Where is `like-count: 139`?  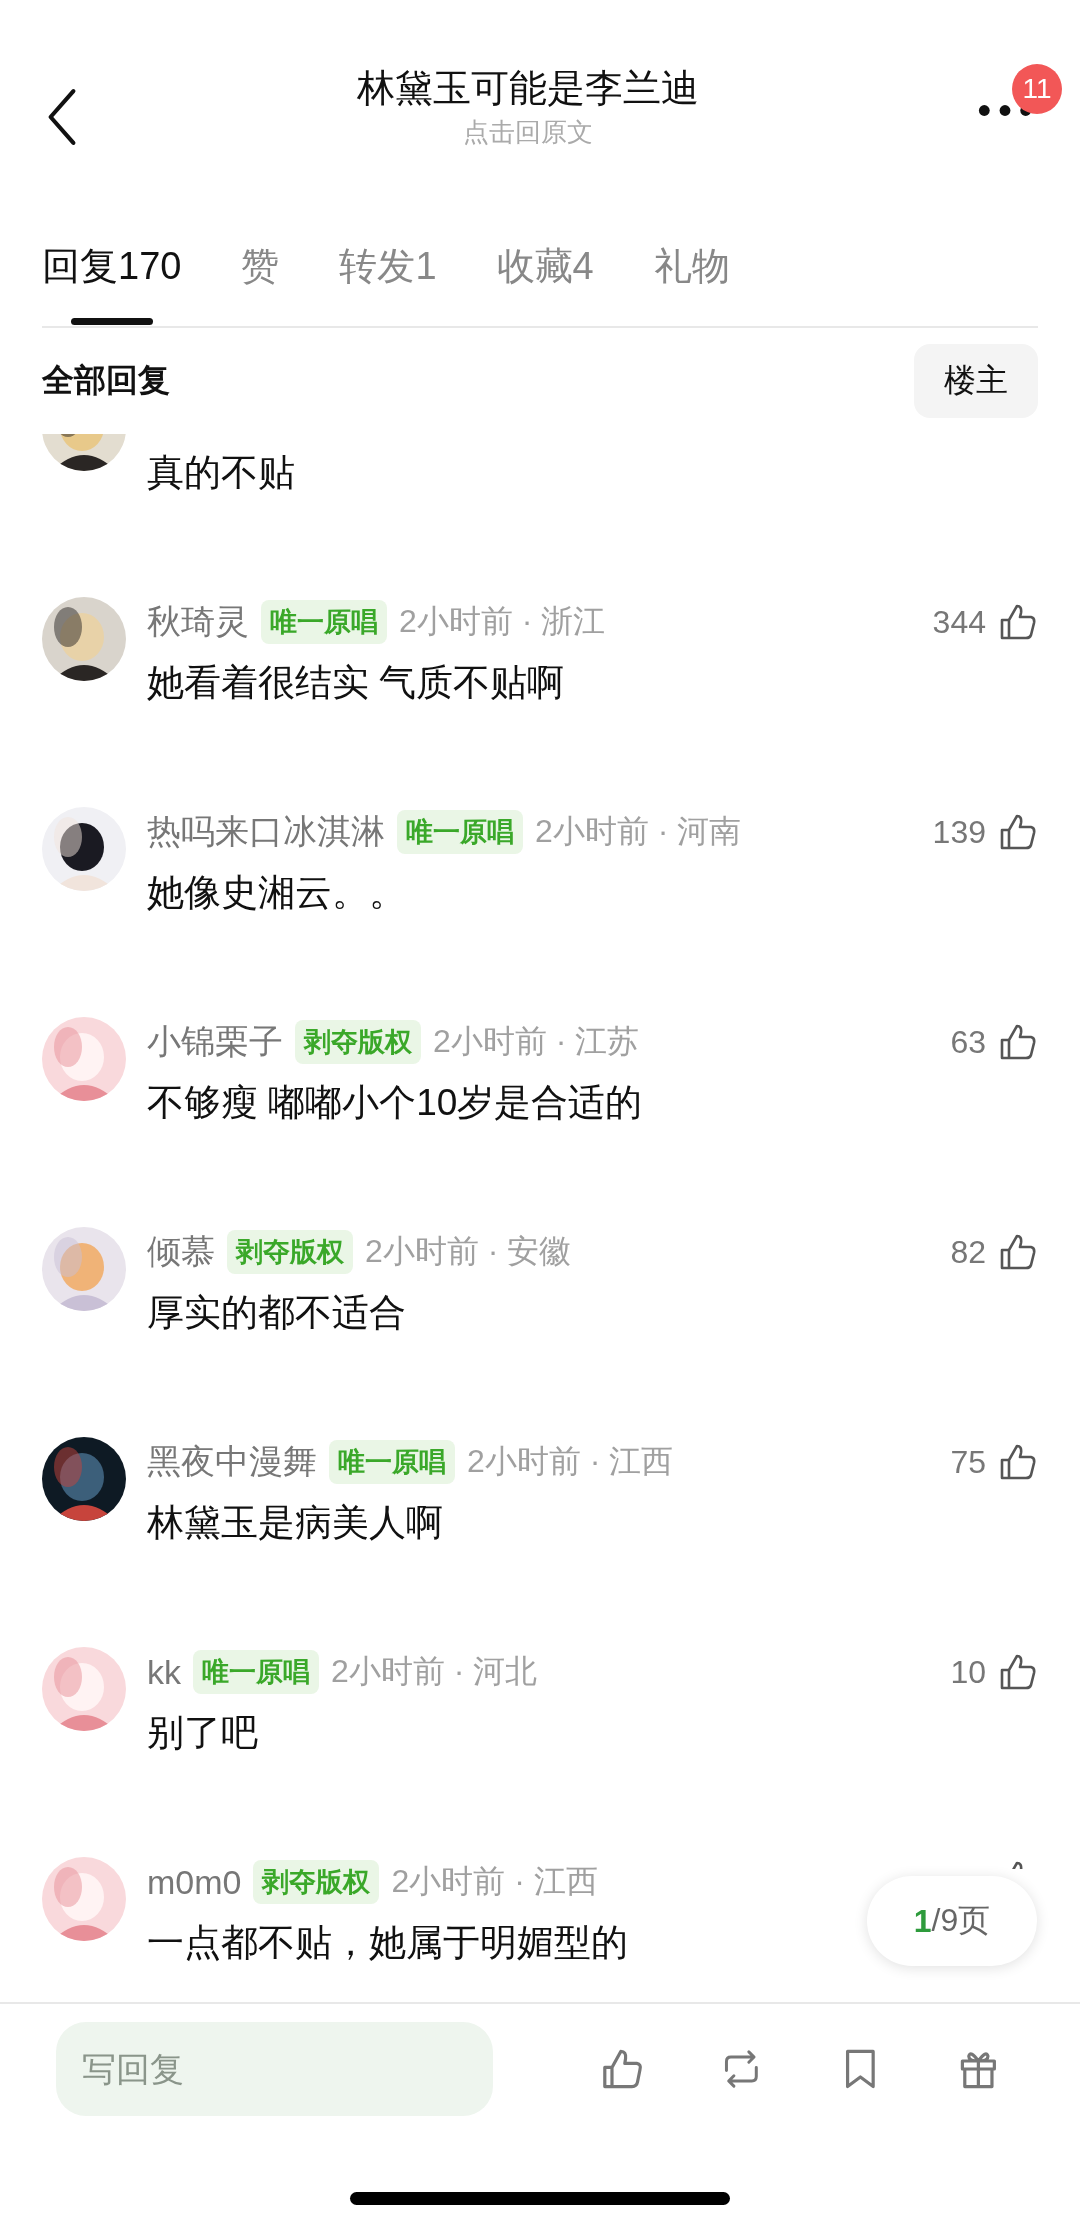 like-count: 139 is located at coordinates (959, 832).